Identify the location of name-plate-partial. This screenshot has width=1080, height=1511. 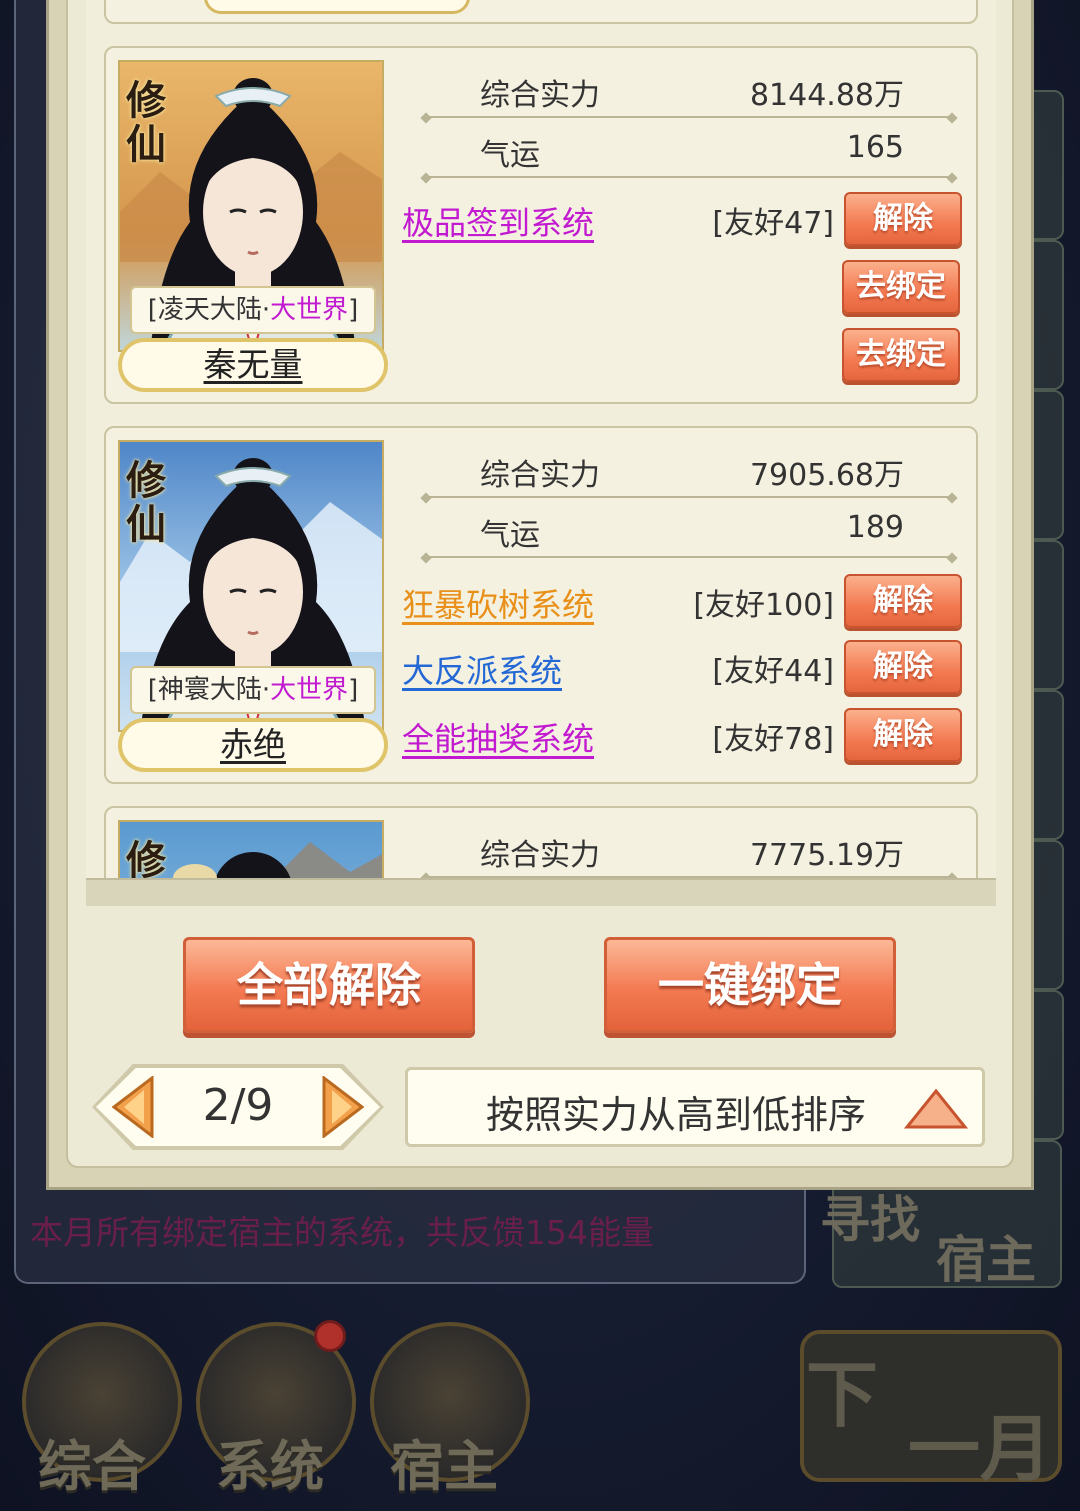
(337, 7).